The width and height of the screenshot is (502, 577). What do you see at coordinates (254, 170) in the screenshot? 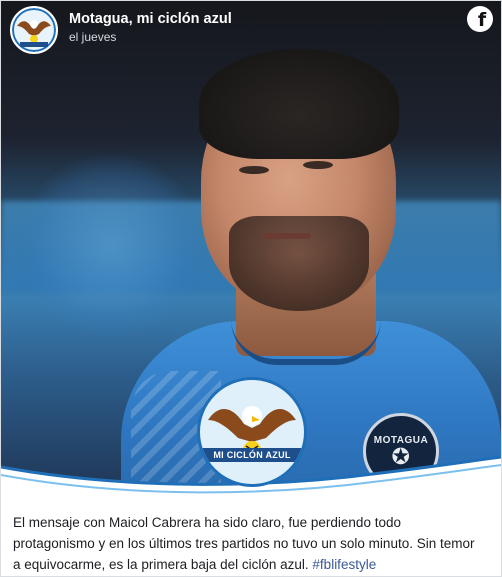
I see `player-left-eye` at bounding box center [254, 170].